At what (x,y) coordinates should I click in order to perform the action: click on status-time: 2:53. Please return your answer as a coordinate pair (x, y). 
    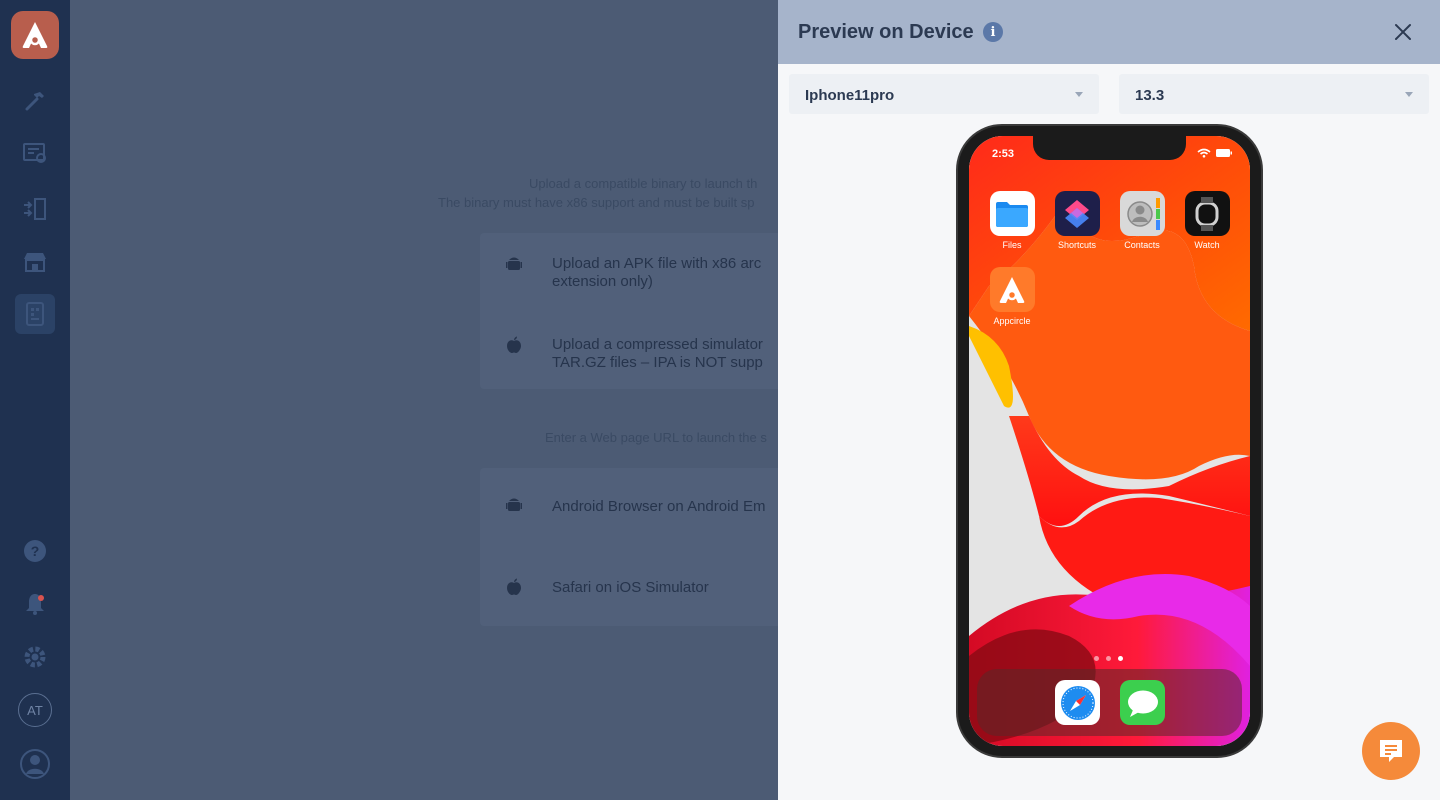
    Looking at the image, I should click on (1003, 154).